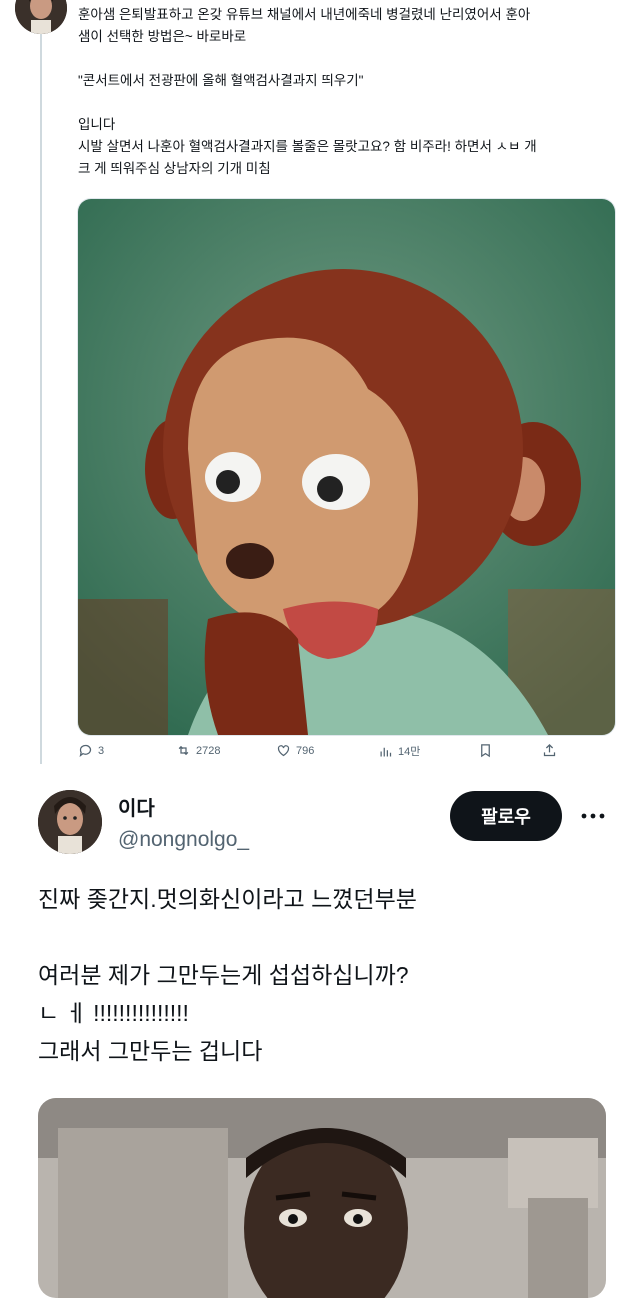 This screenshot has height=1298, width=640. I want to click on reply-button: 3, so click(91, 750).